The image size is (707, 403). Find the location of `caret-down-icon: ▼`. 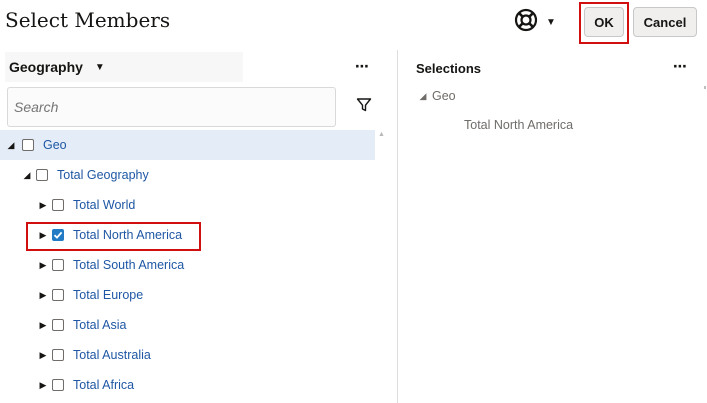

caret-down-icon: ▼ is located at coordinates (99, 67).